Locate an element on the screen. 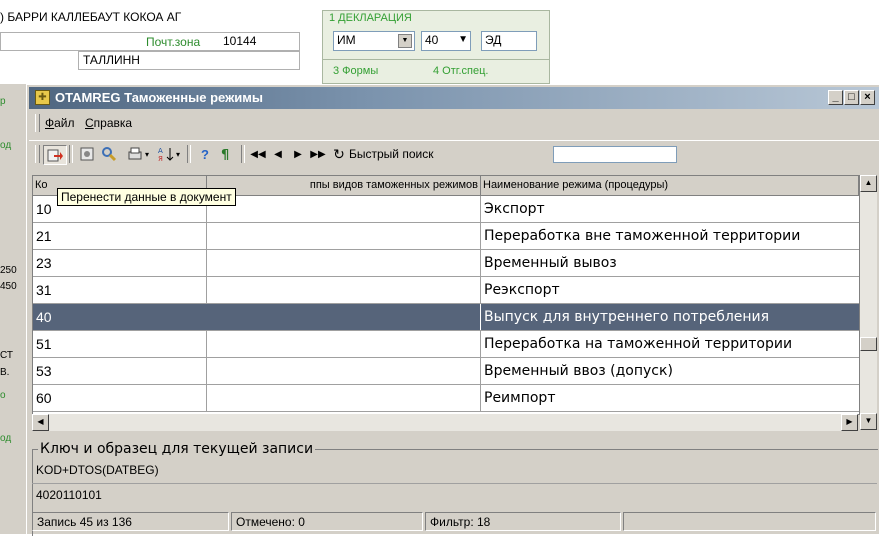  table-row: 31 Реэкспорт is located at coordinates (446, 290).